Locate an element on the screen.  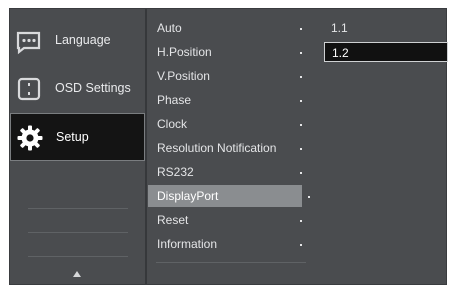
setup-item-displayport-bullet is located at coordinates (309, 196).